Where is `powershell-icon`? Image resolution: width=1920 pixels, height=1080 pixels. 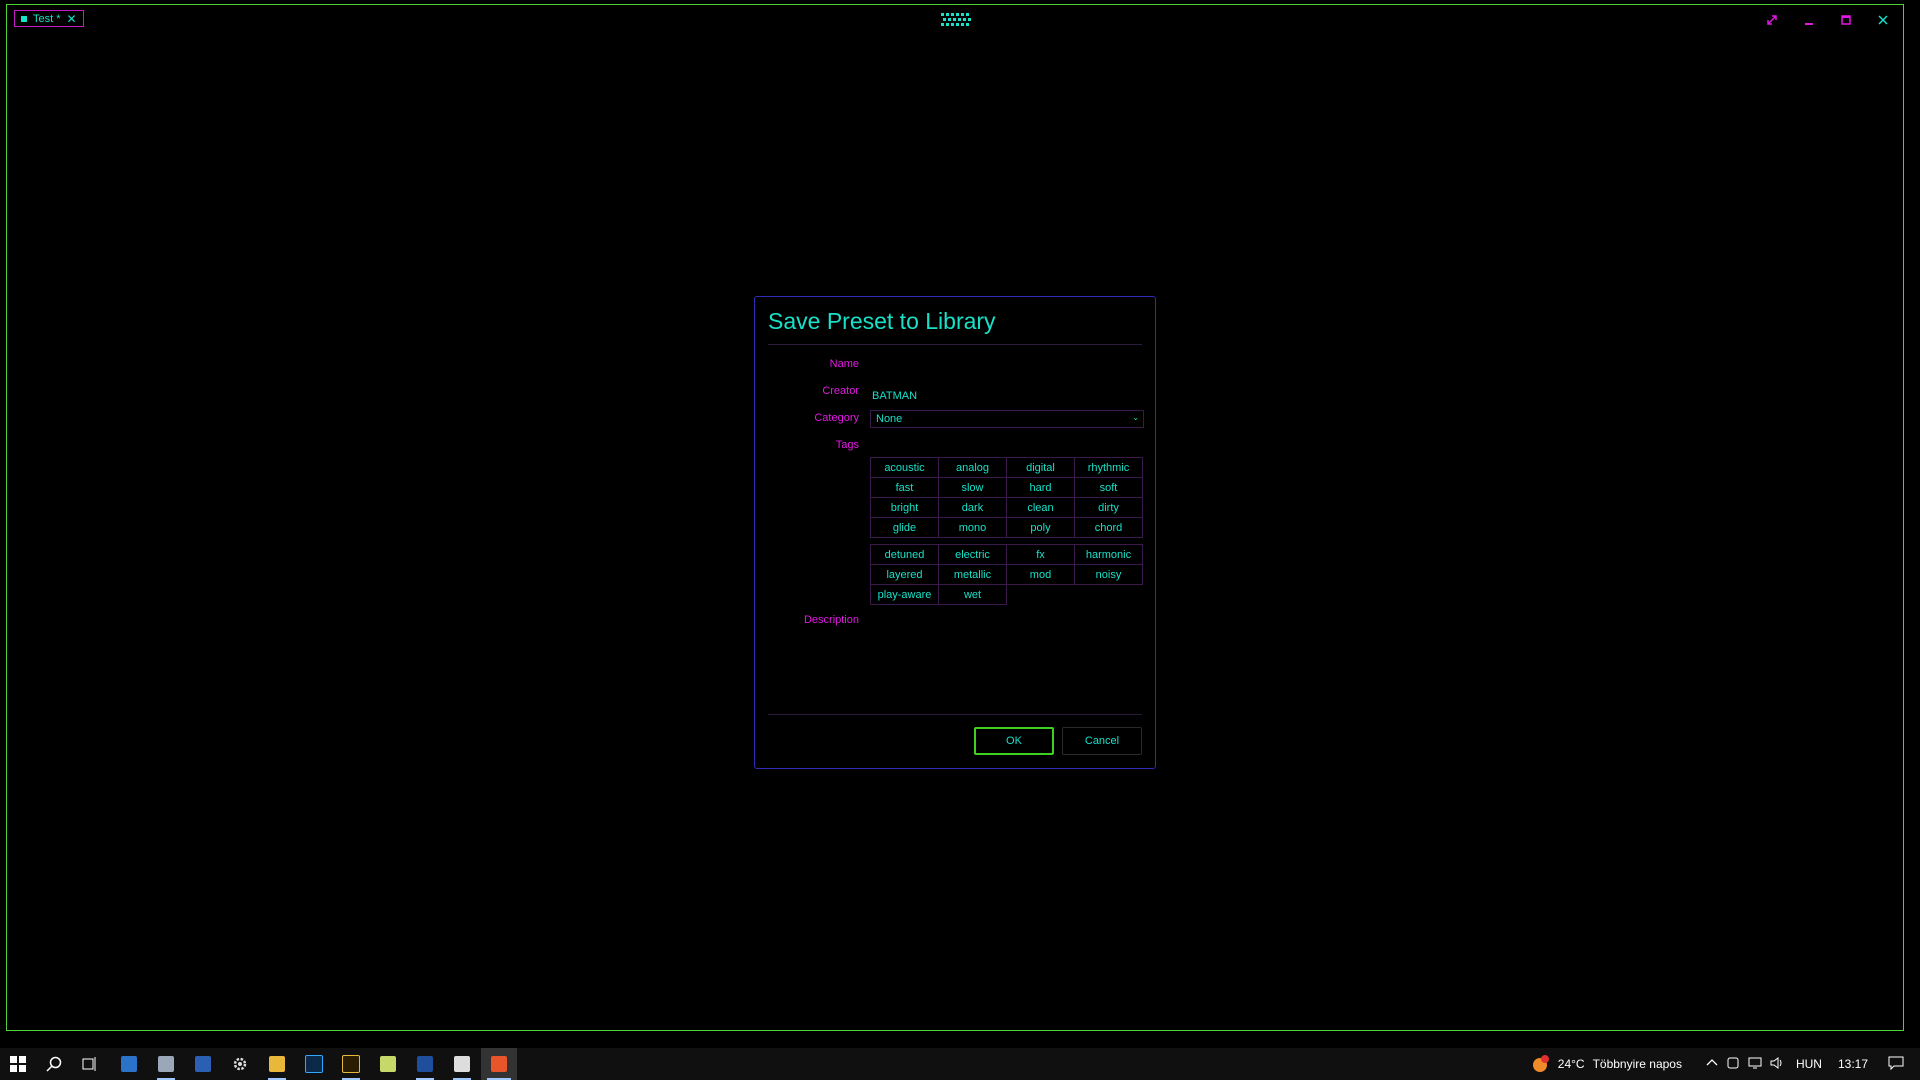
powershell-icon is located at coordinates (425, 1064).